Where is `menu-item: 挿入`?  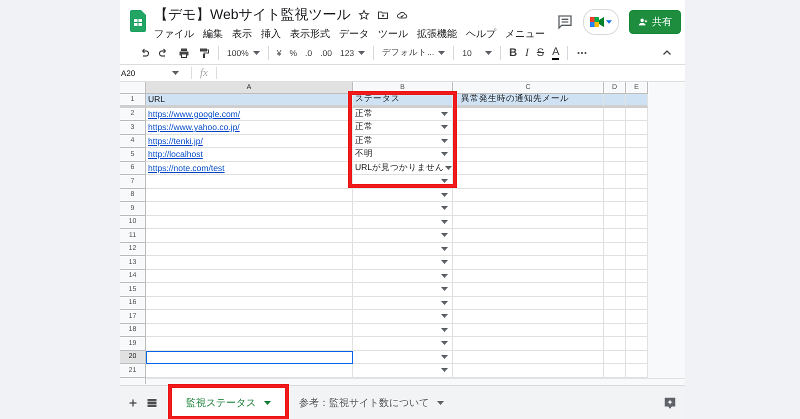
menu-item: 挿入 is located at coordinates (271, 34).